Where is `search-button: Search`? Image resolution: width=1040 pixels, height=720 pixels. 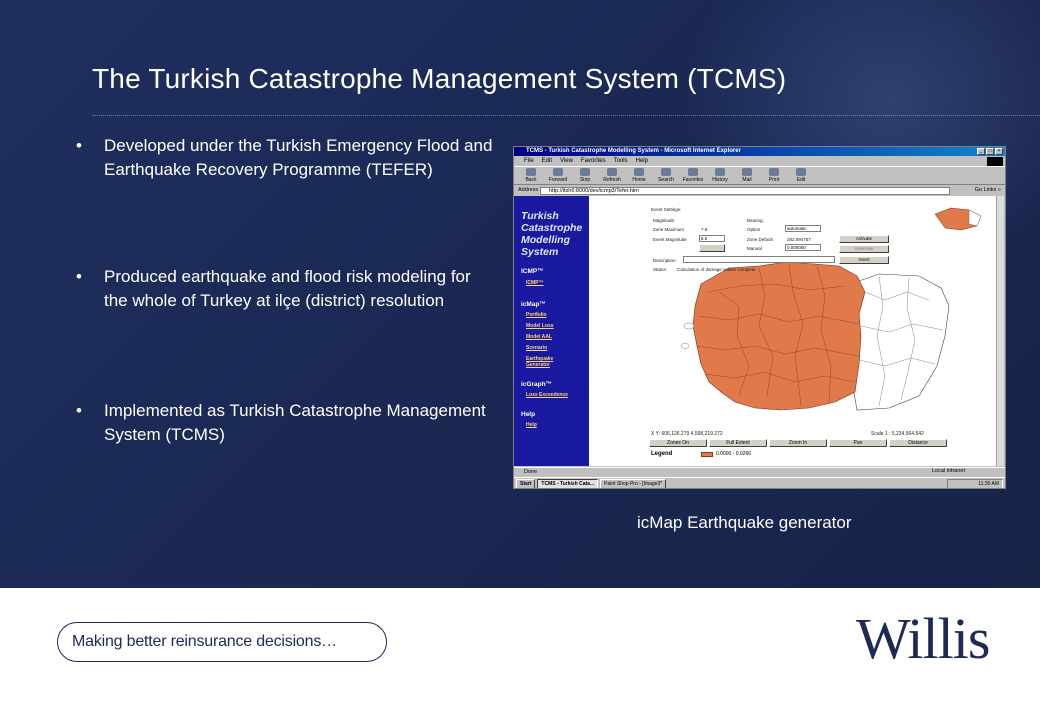
search-button: Search is located at coordinates (666, 176).